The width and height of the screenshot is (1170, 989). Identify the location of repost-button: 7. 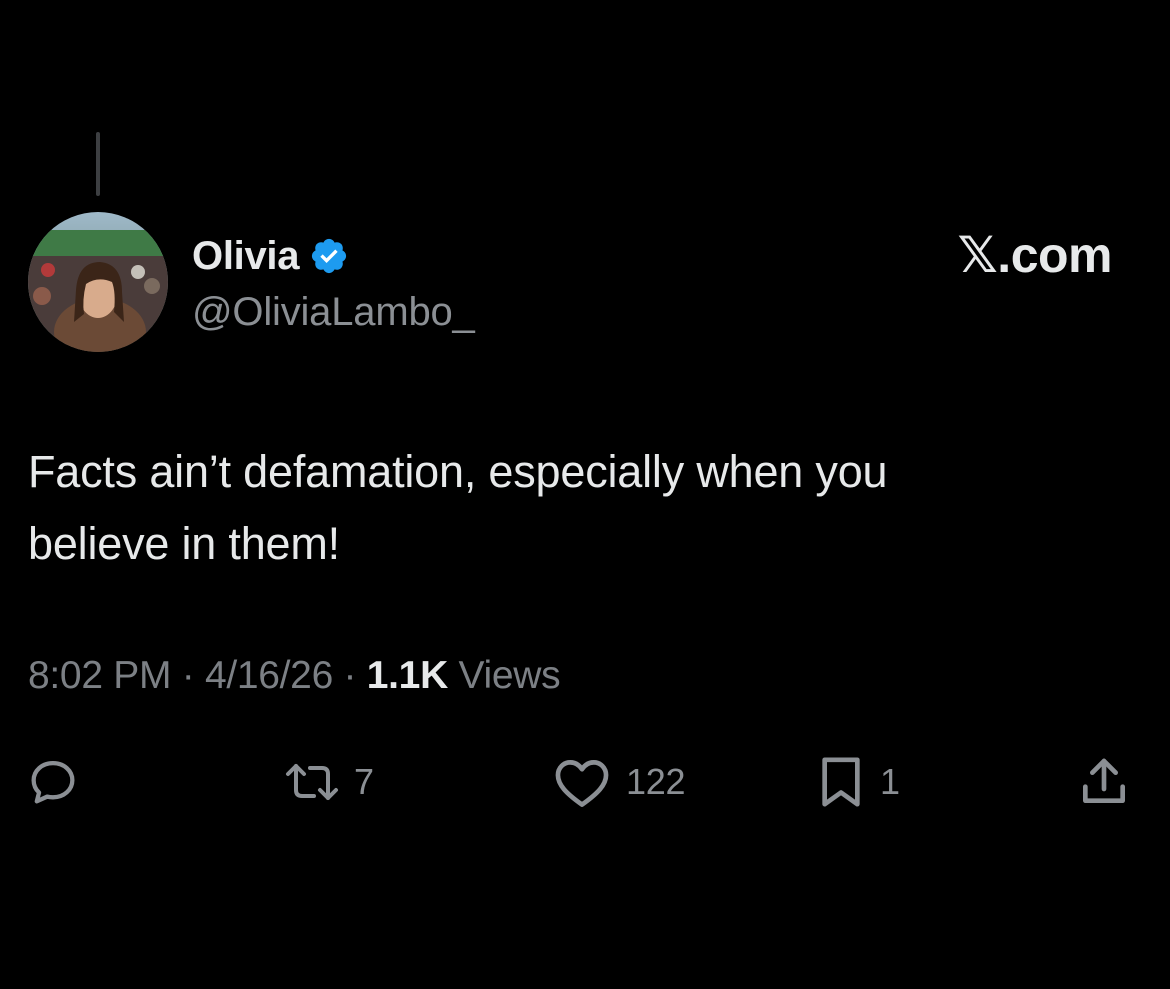
(329, 782).